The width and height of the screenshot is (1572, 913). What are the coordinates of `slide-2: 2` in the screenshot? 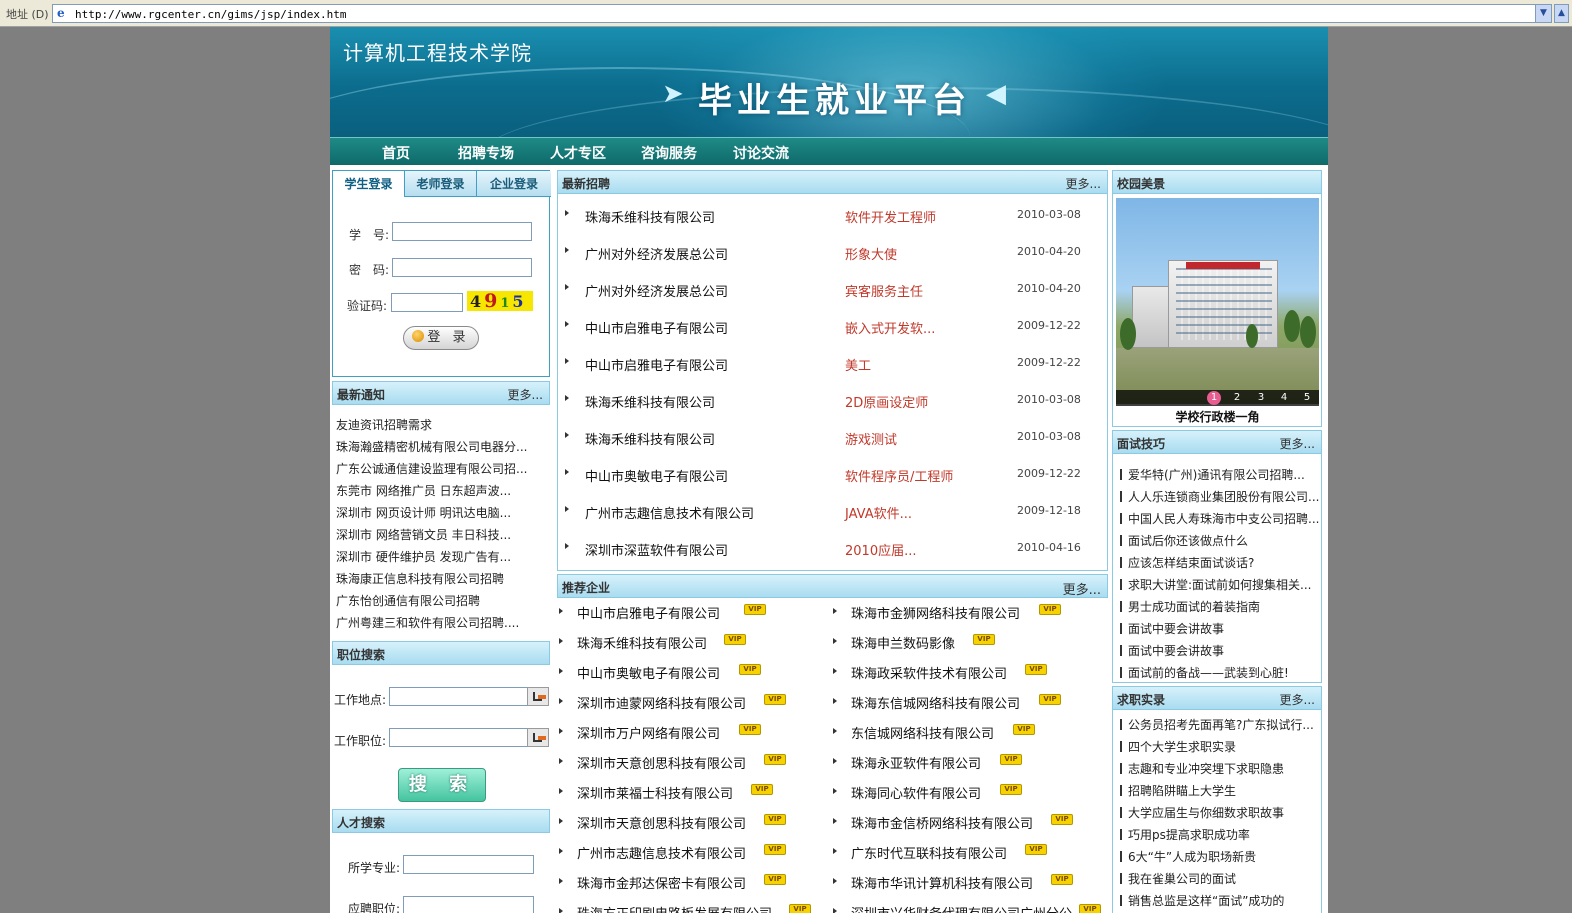 It's located at (1237, 398).